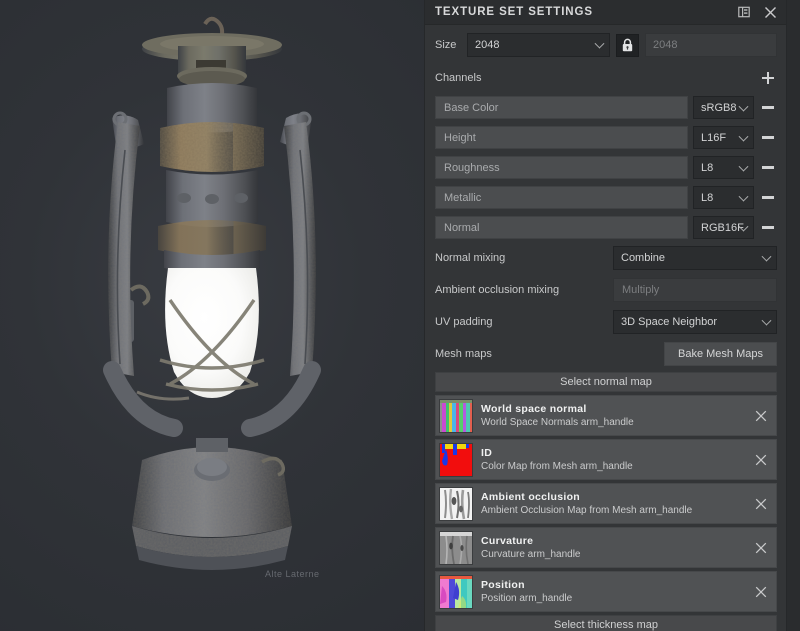  What do you see at coordinates (711, 45) in the screenshot?
I see `size-locked-field: 2048` at bounding box center [711, 45].